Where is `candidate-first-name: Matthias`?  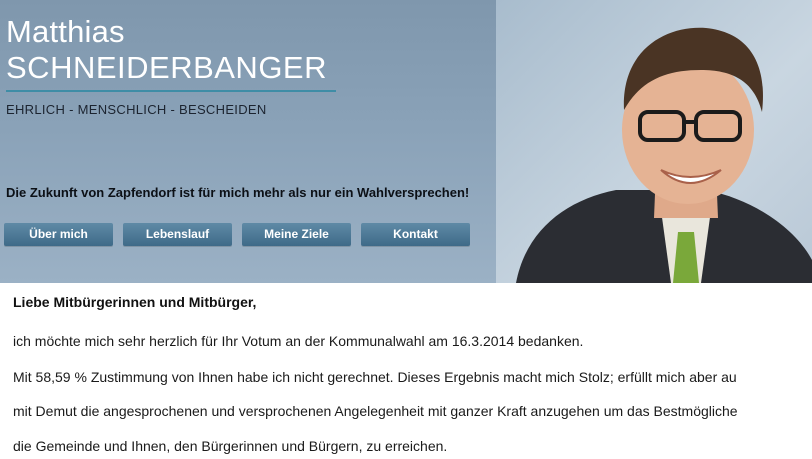 candidate-first-name: Matthias is located at coordinates (65, 31).